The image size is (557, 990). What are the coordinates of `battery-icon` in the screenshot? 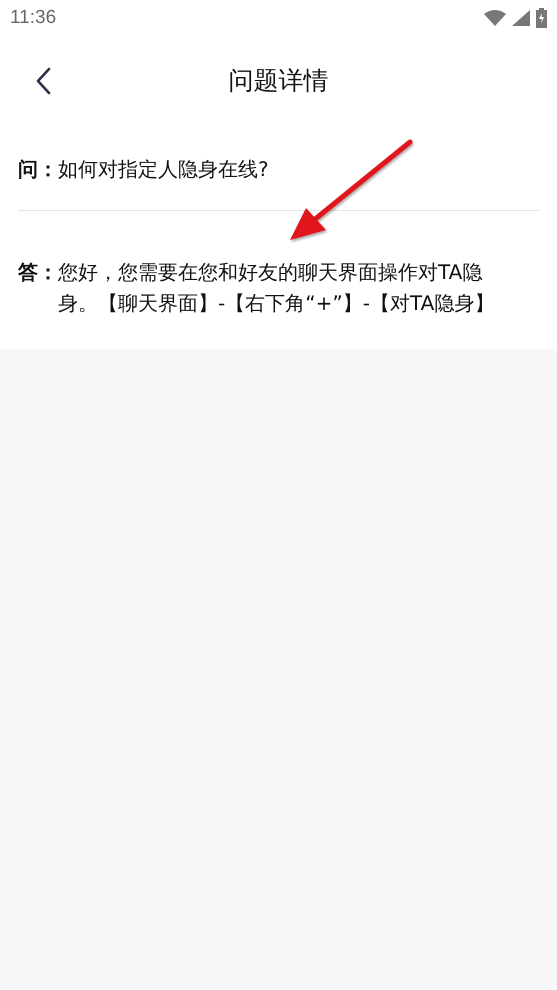 It's located at (541, 18).